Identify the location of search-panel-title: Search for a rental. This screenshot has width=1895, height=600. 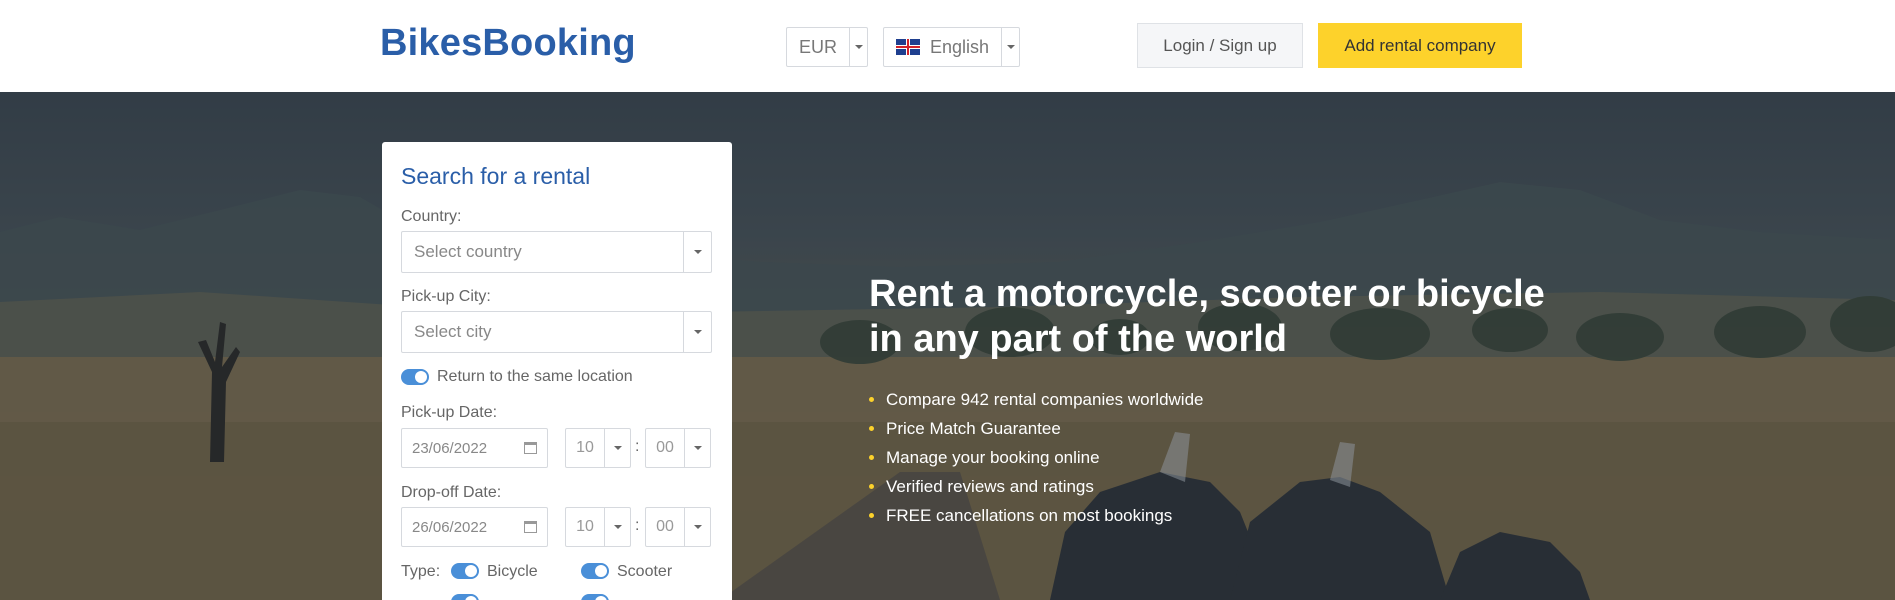
(496, 176).